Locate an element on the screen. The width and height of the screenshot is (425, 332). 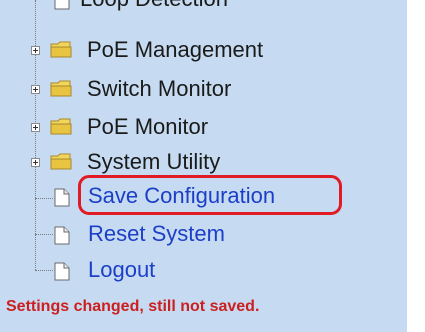
tree-item-loop-detection: Loop Detection is located at coordinates (180, 7).